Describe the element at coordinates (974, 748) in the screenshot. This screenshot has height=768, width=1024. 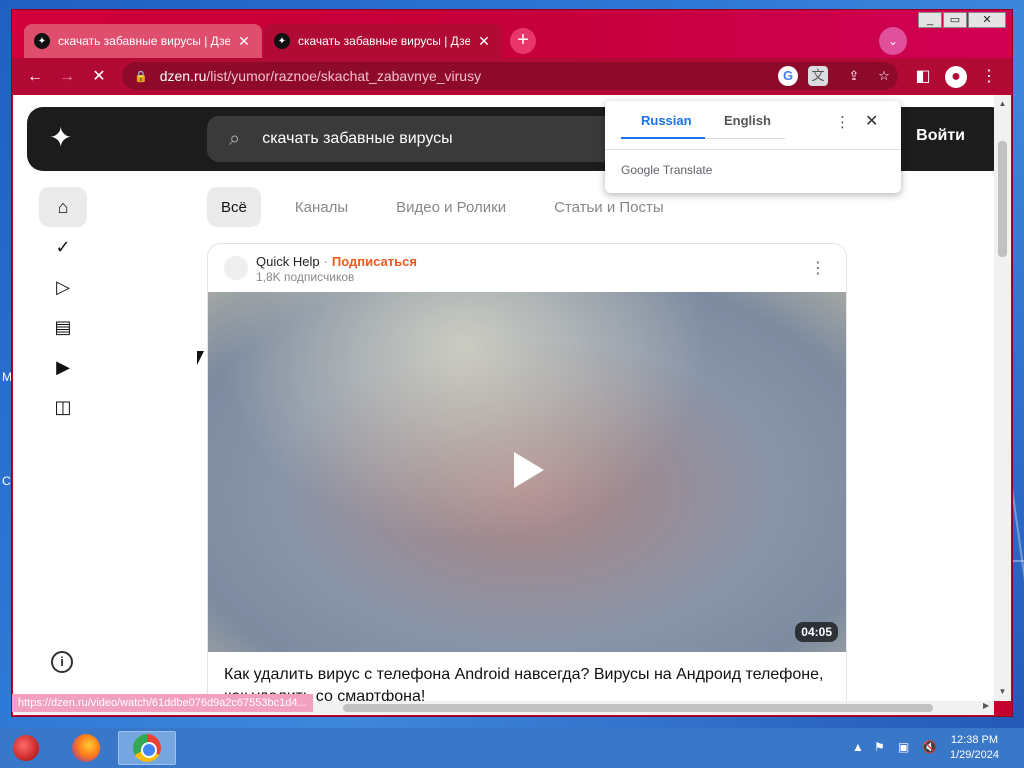
I see `system-clock: 12:38 PM 1/29/2024` at that location.